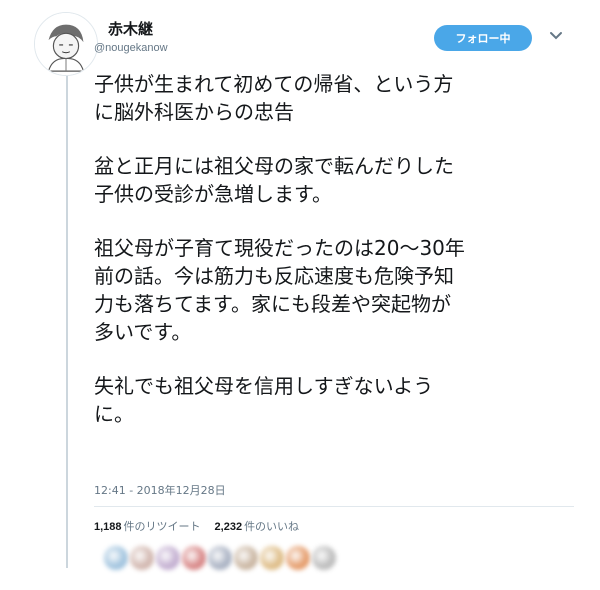 Image resolution: width=600 pixels, height=590 pixels. What do you see at coordinates (264, 400) in the screenshot?
I see `tweet-paragraph: 失礼でも祖父母を信用しすぎないよう に。` at bounding box center [264, 400].